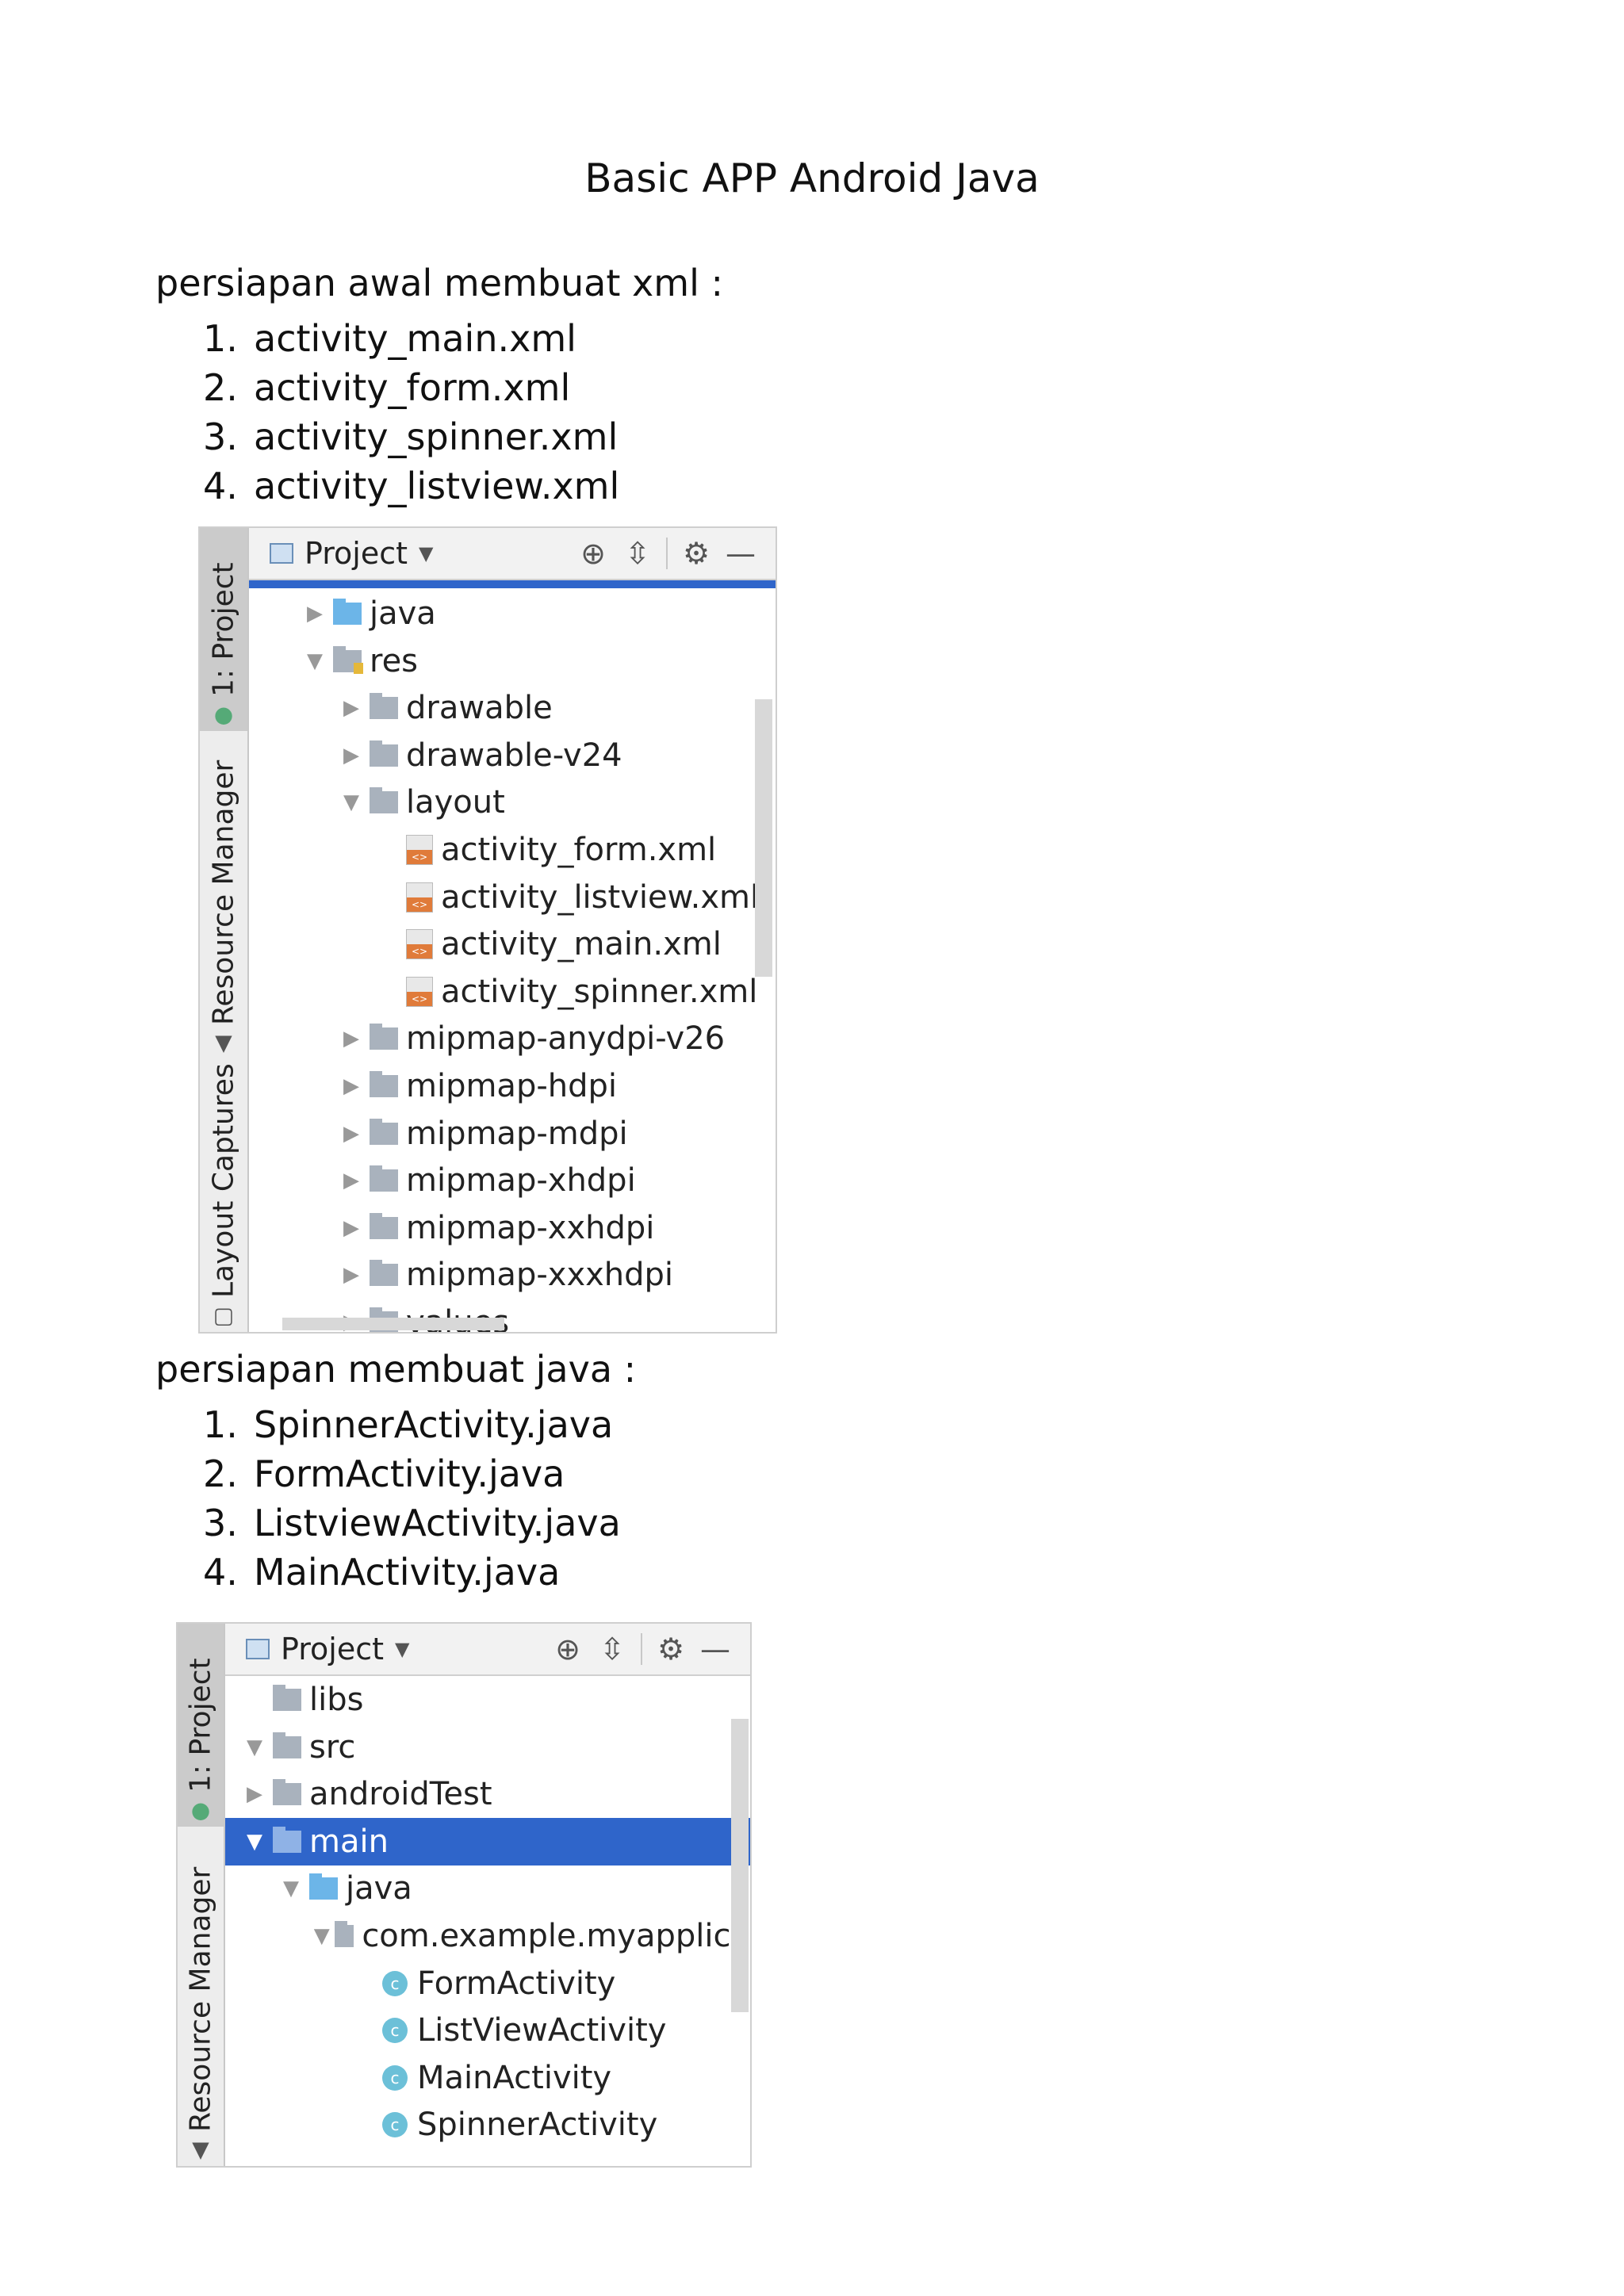 This screenshot has width=1624, height=2296. I want to click on list-item-text: activity_spinner.xml, so click(436, 437).